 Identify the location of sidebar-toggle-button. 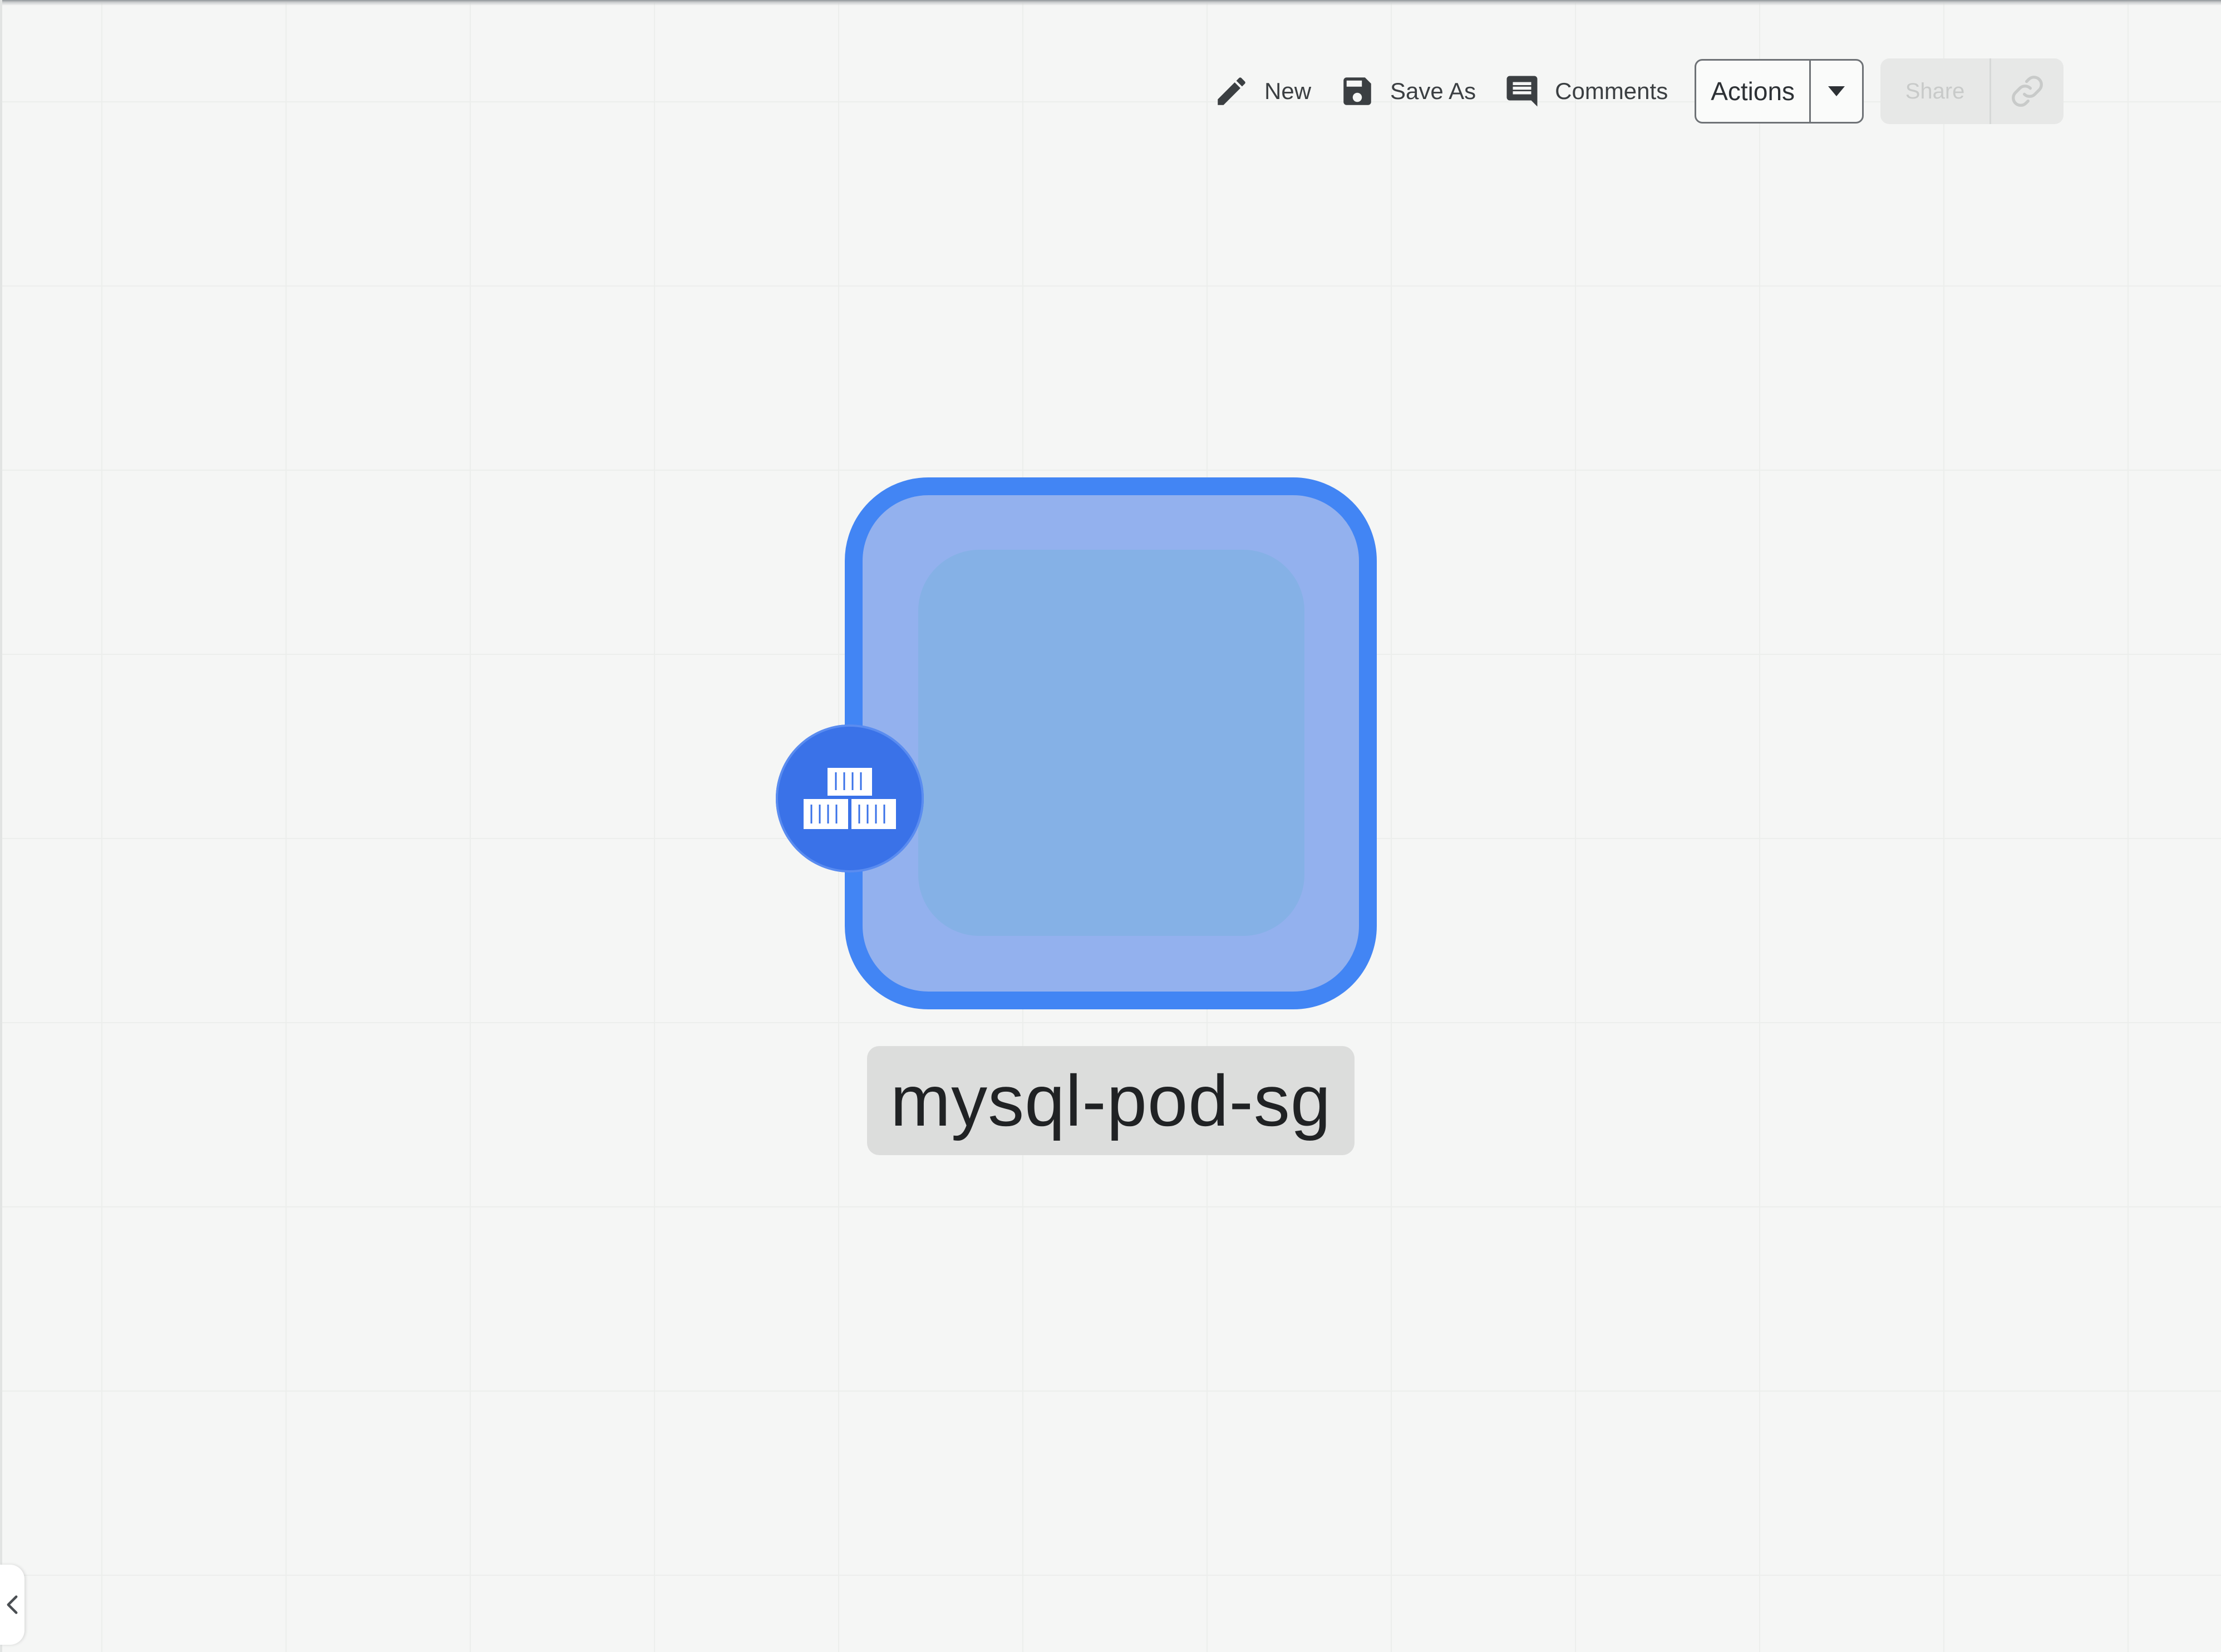
(12, 1605).